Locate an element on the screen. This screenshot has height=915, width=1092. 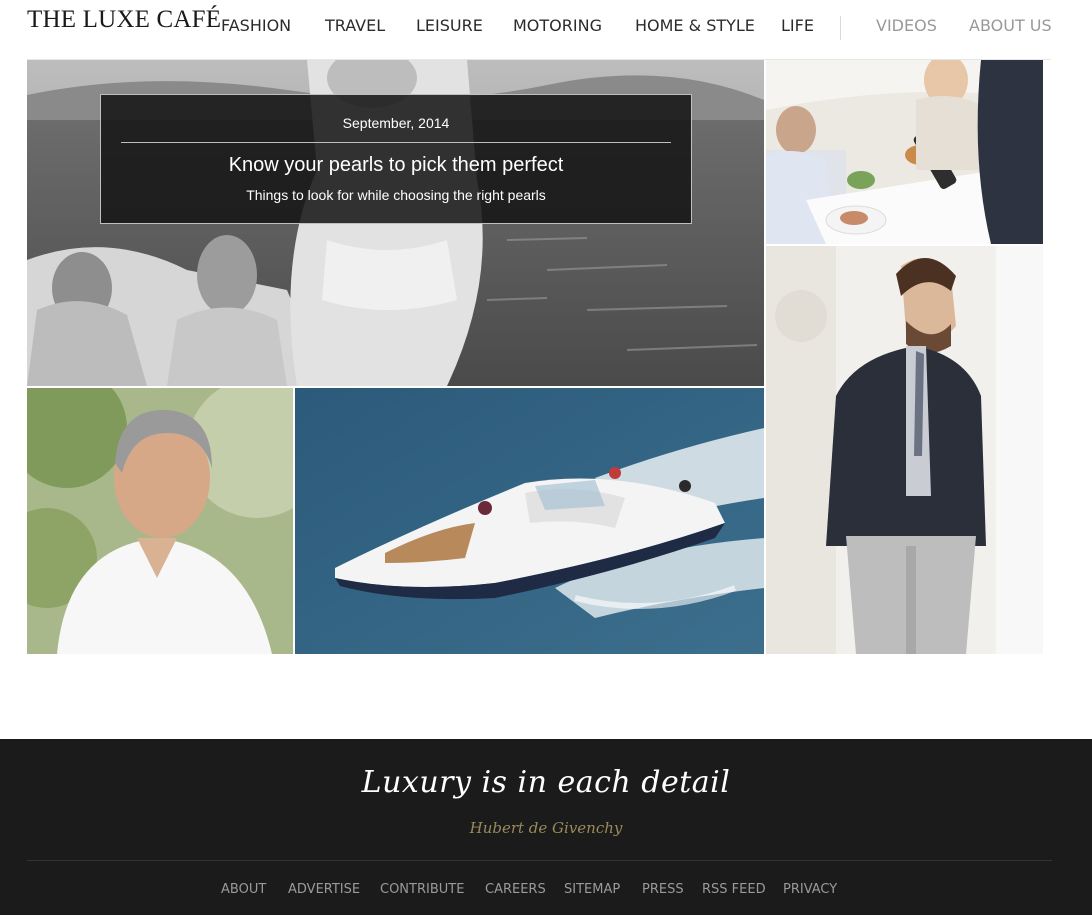
footer-divider is located at coordinates (539, 860).